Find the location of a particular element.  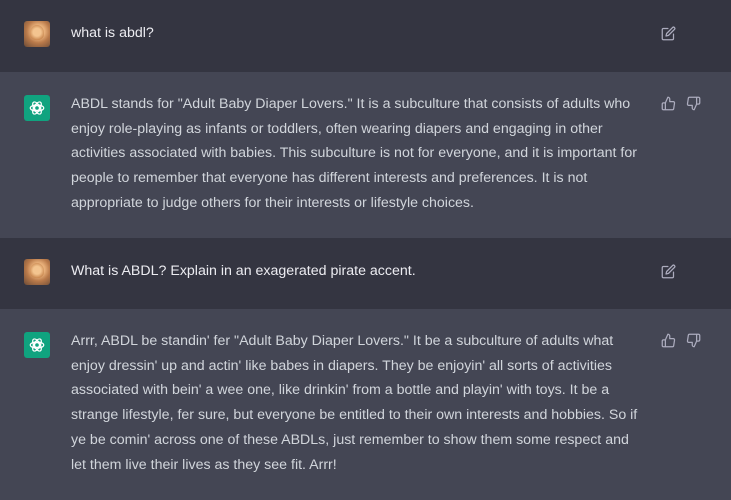

user-message-1: what is abdl? is located at coordinates (365, 36).